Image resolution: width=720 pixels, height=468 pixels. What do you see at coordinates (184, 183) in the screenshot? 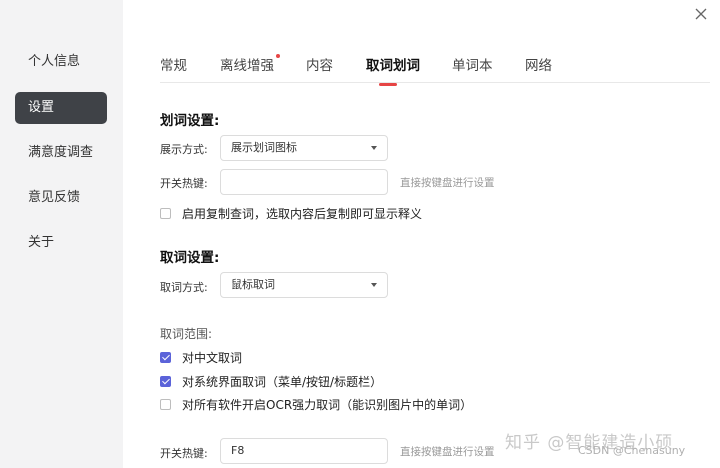
I see `highlight-hotkey-label: 开关热键:` at bounding box center [184, 183].